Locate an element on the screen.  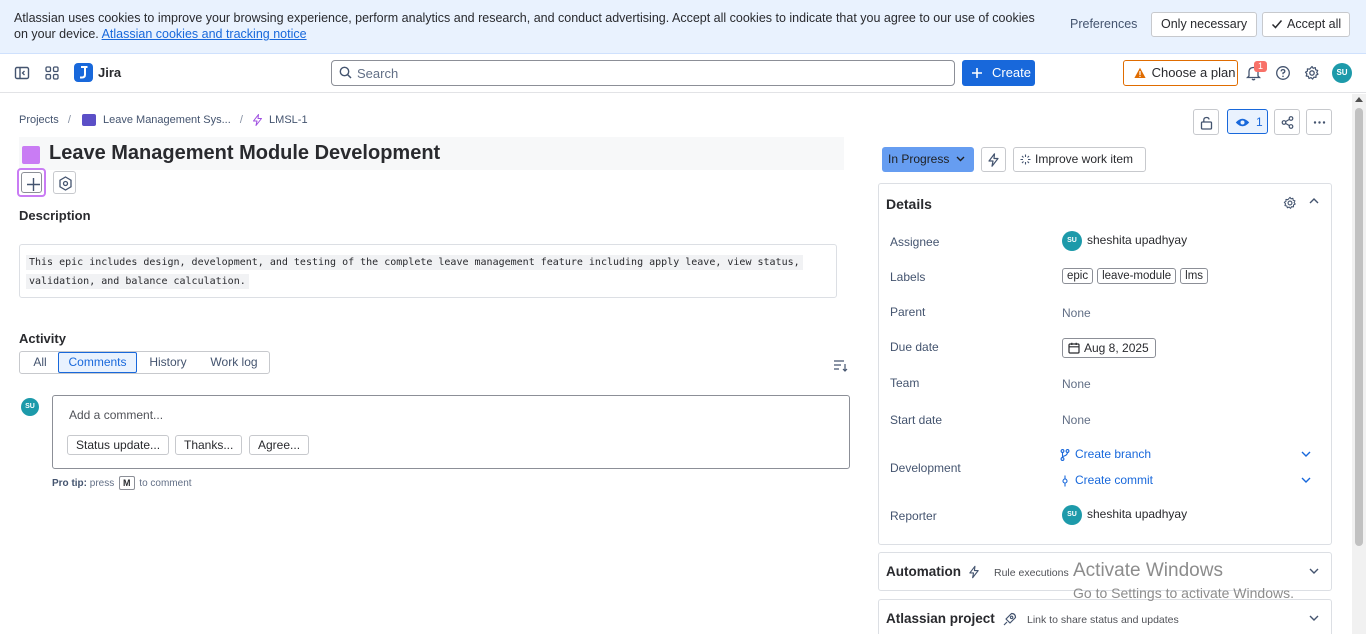
ai-sparkle-icon is located at coordinates (1025, 159).